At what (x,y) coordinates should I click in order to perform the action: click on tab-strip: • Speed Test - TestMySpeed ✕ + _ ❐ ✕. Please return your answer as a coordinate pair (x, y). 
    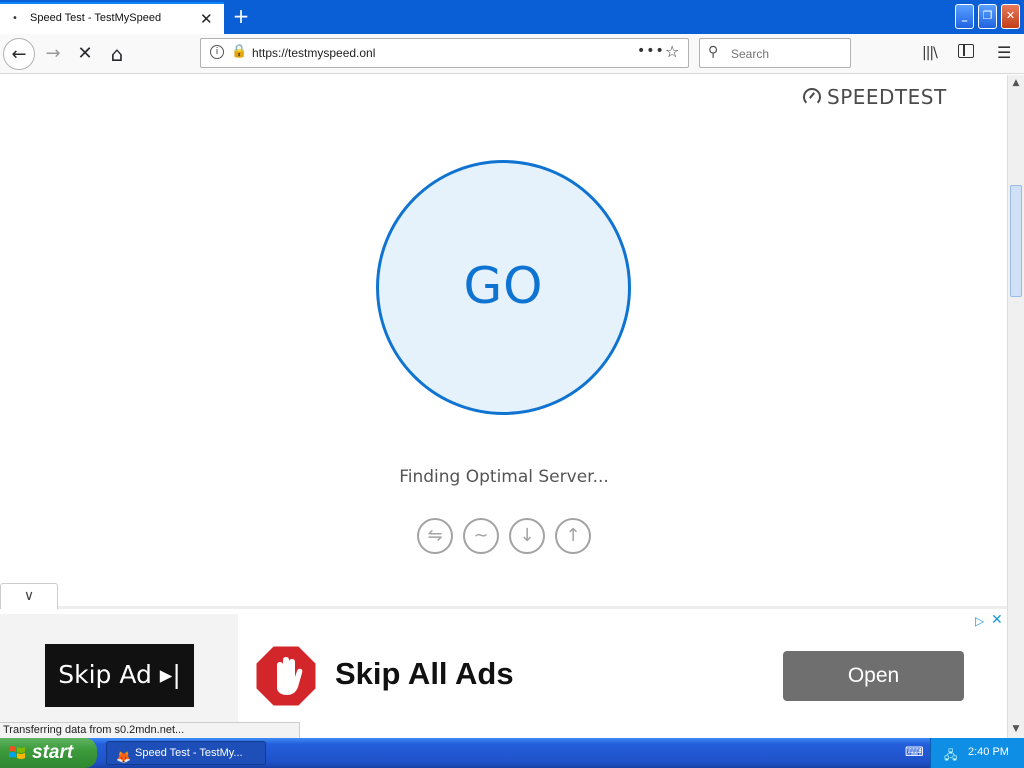
    Looking at the image, I should click on (512, 17).